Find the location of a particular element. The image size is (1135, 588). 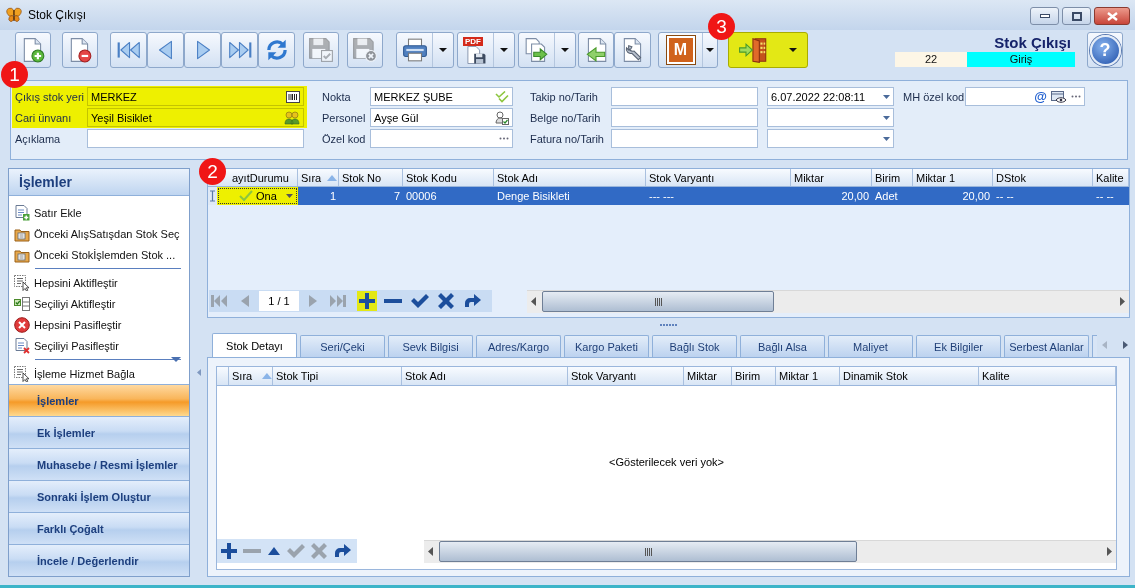

document-arrow-icon is located at coordinates (596, 50).